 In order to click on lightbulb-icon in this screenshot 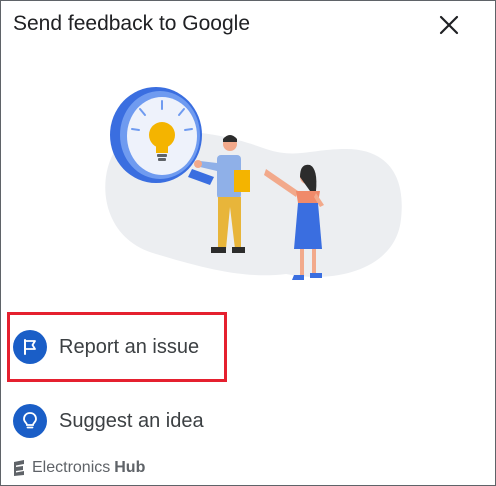, I will do `click(30, 421)`.